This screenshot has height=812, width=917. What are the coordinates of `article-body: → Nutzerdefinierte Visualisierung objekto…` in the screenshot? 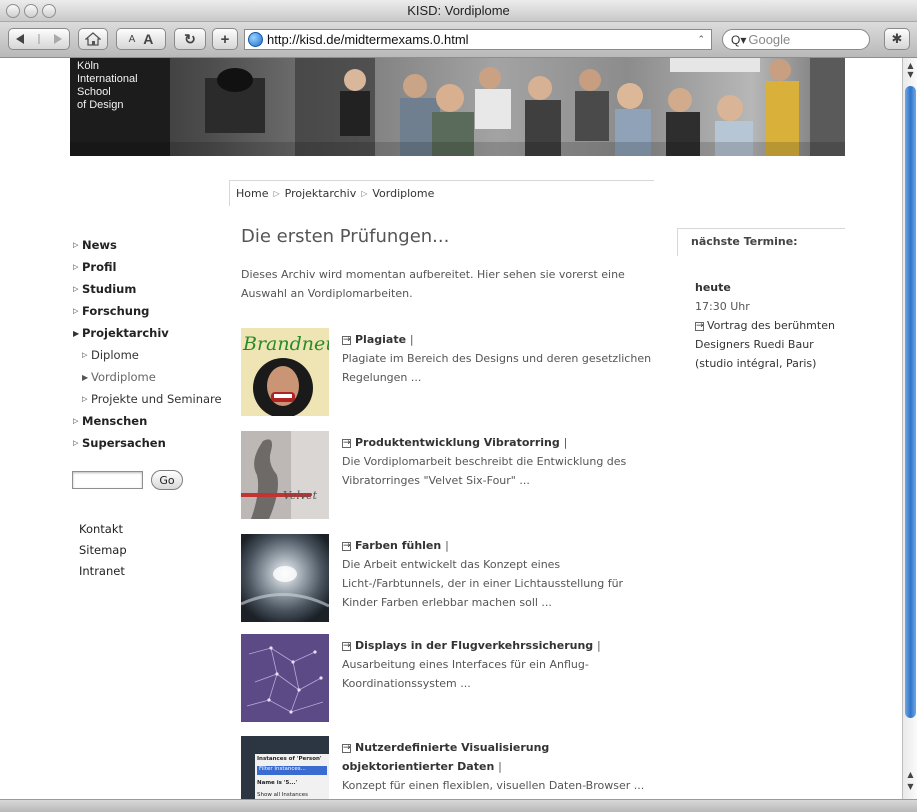 It's located at (501, 766).